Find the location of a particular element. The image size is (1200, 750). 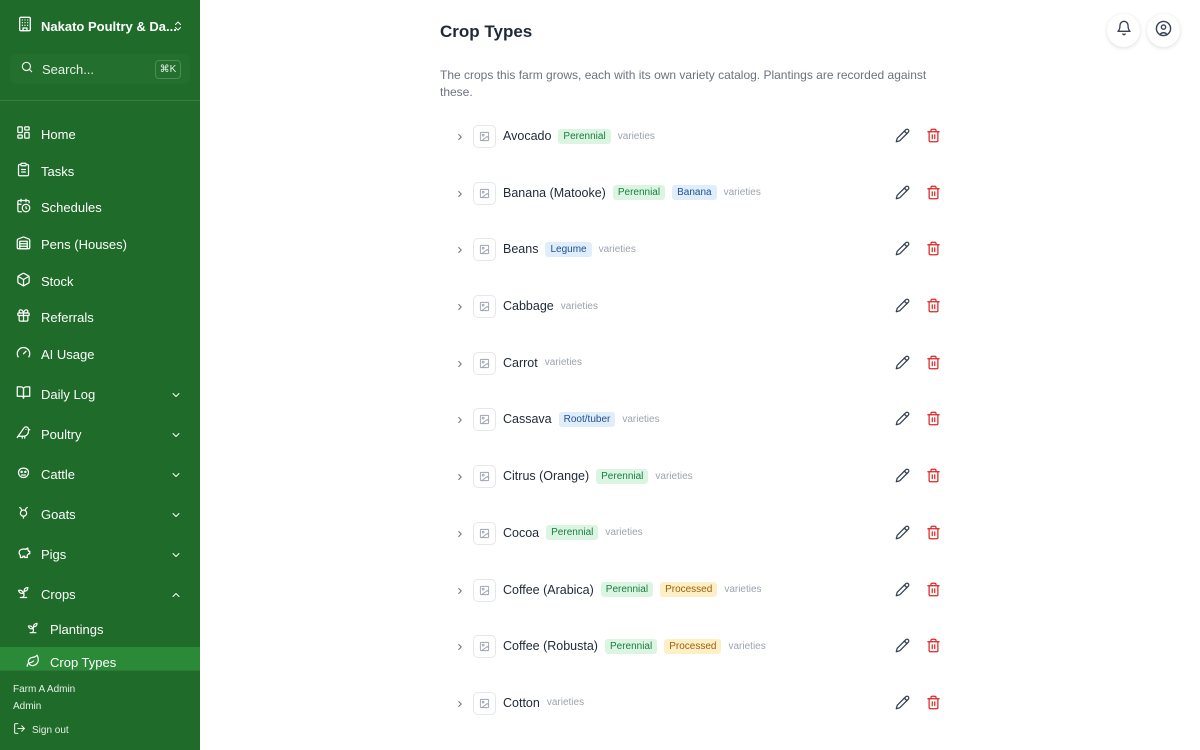

crop-row: Banana (Matooke) Perennial Banana varieties is located at coordinates (695, 193).